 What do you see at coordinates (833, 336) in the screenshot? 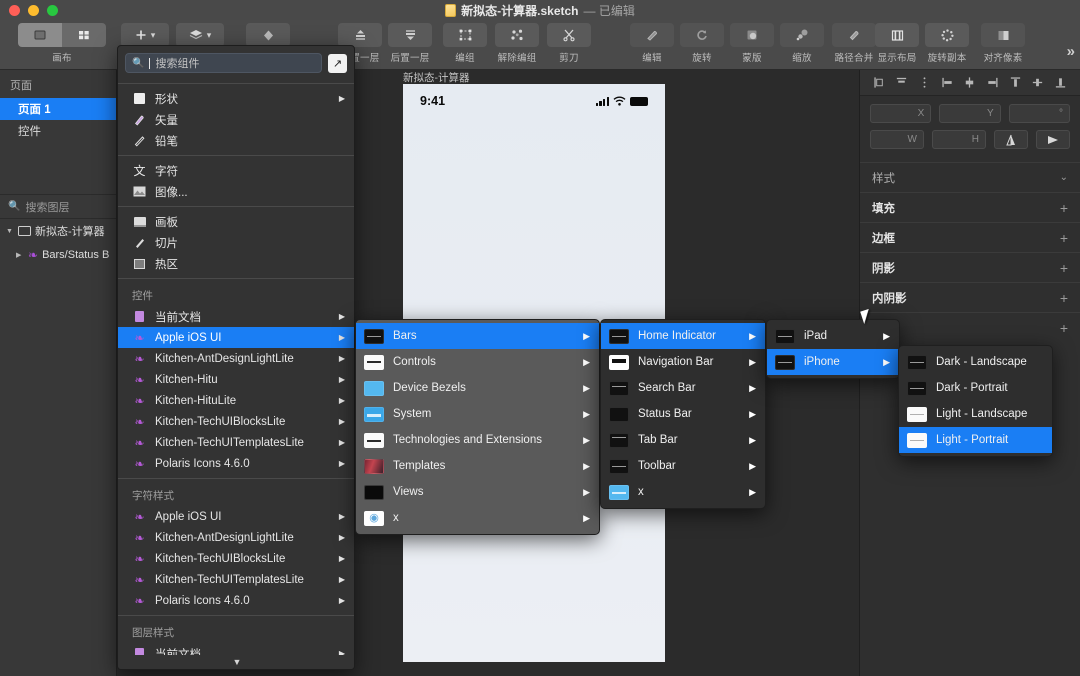
I see `submenu-item-ipad: iPad ▶` at bounding box center [833, 336].